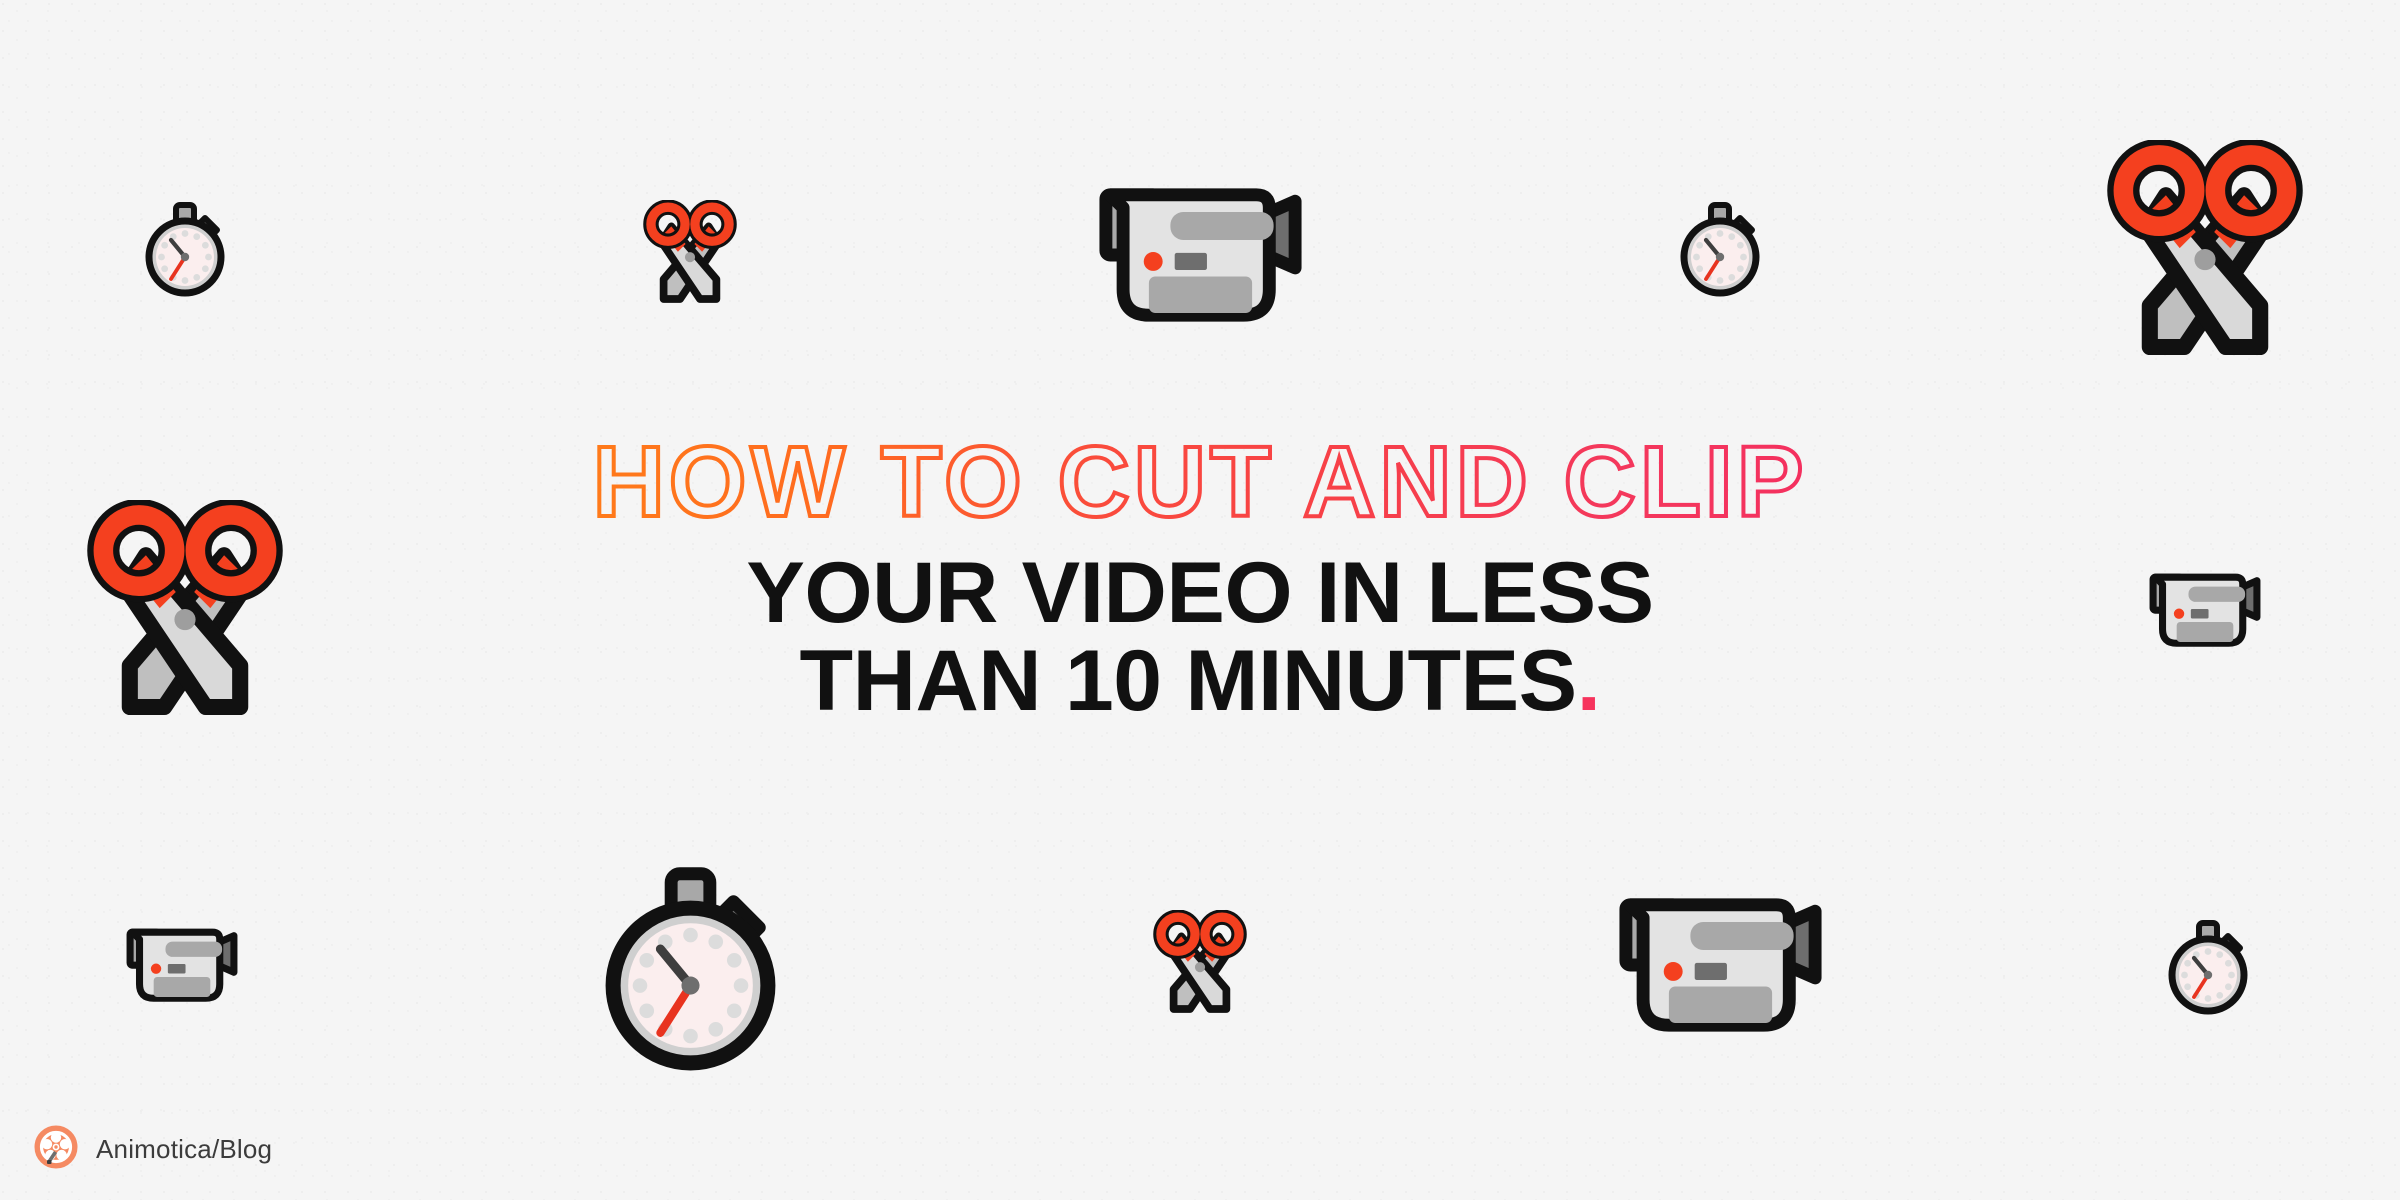 This screenshot has width=2400, height=1200. Describe the element at coordinates (1588, 680) in the screenshot. I see `page-subtitle-period: .` at that location.